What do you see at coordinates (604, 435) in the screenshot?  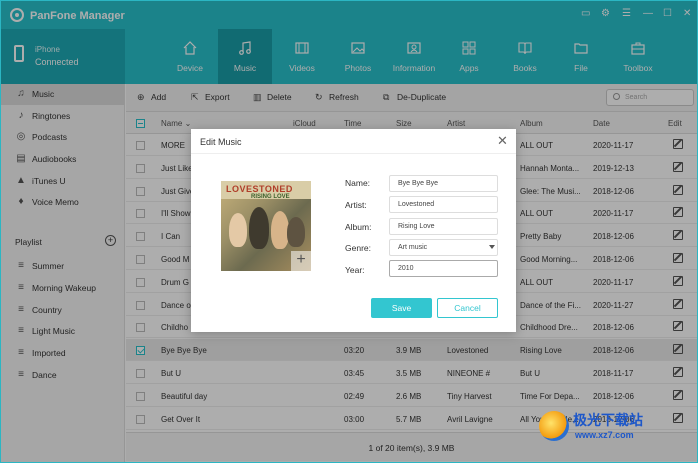 I see `watermark-url: www.xz7.com` at bounding box center [604, 435].